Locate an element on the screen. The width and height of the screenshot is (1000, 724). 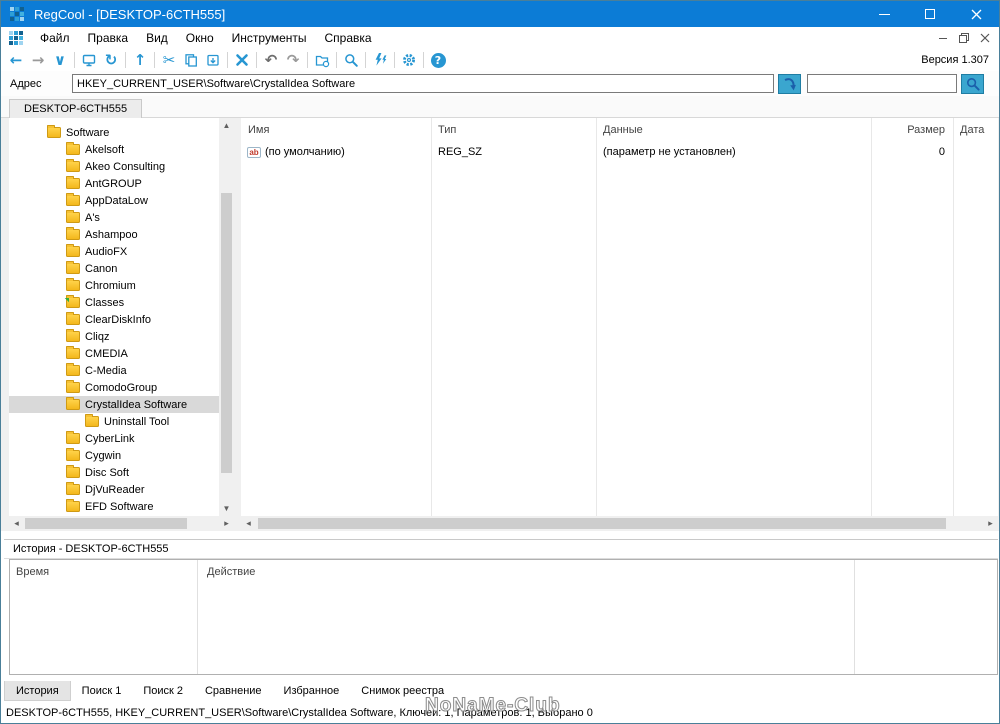
refresh-button: ↻ is located at coordinates (111, 60).